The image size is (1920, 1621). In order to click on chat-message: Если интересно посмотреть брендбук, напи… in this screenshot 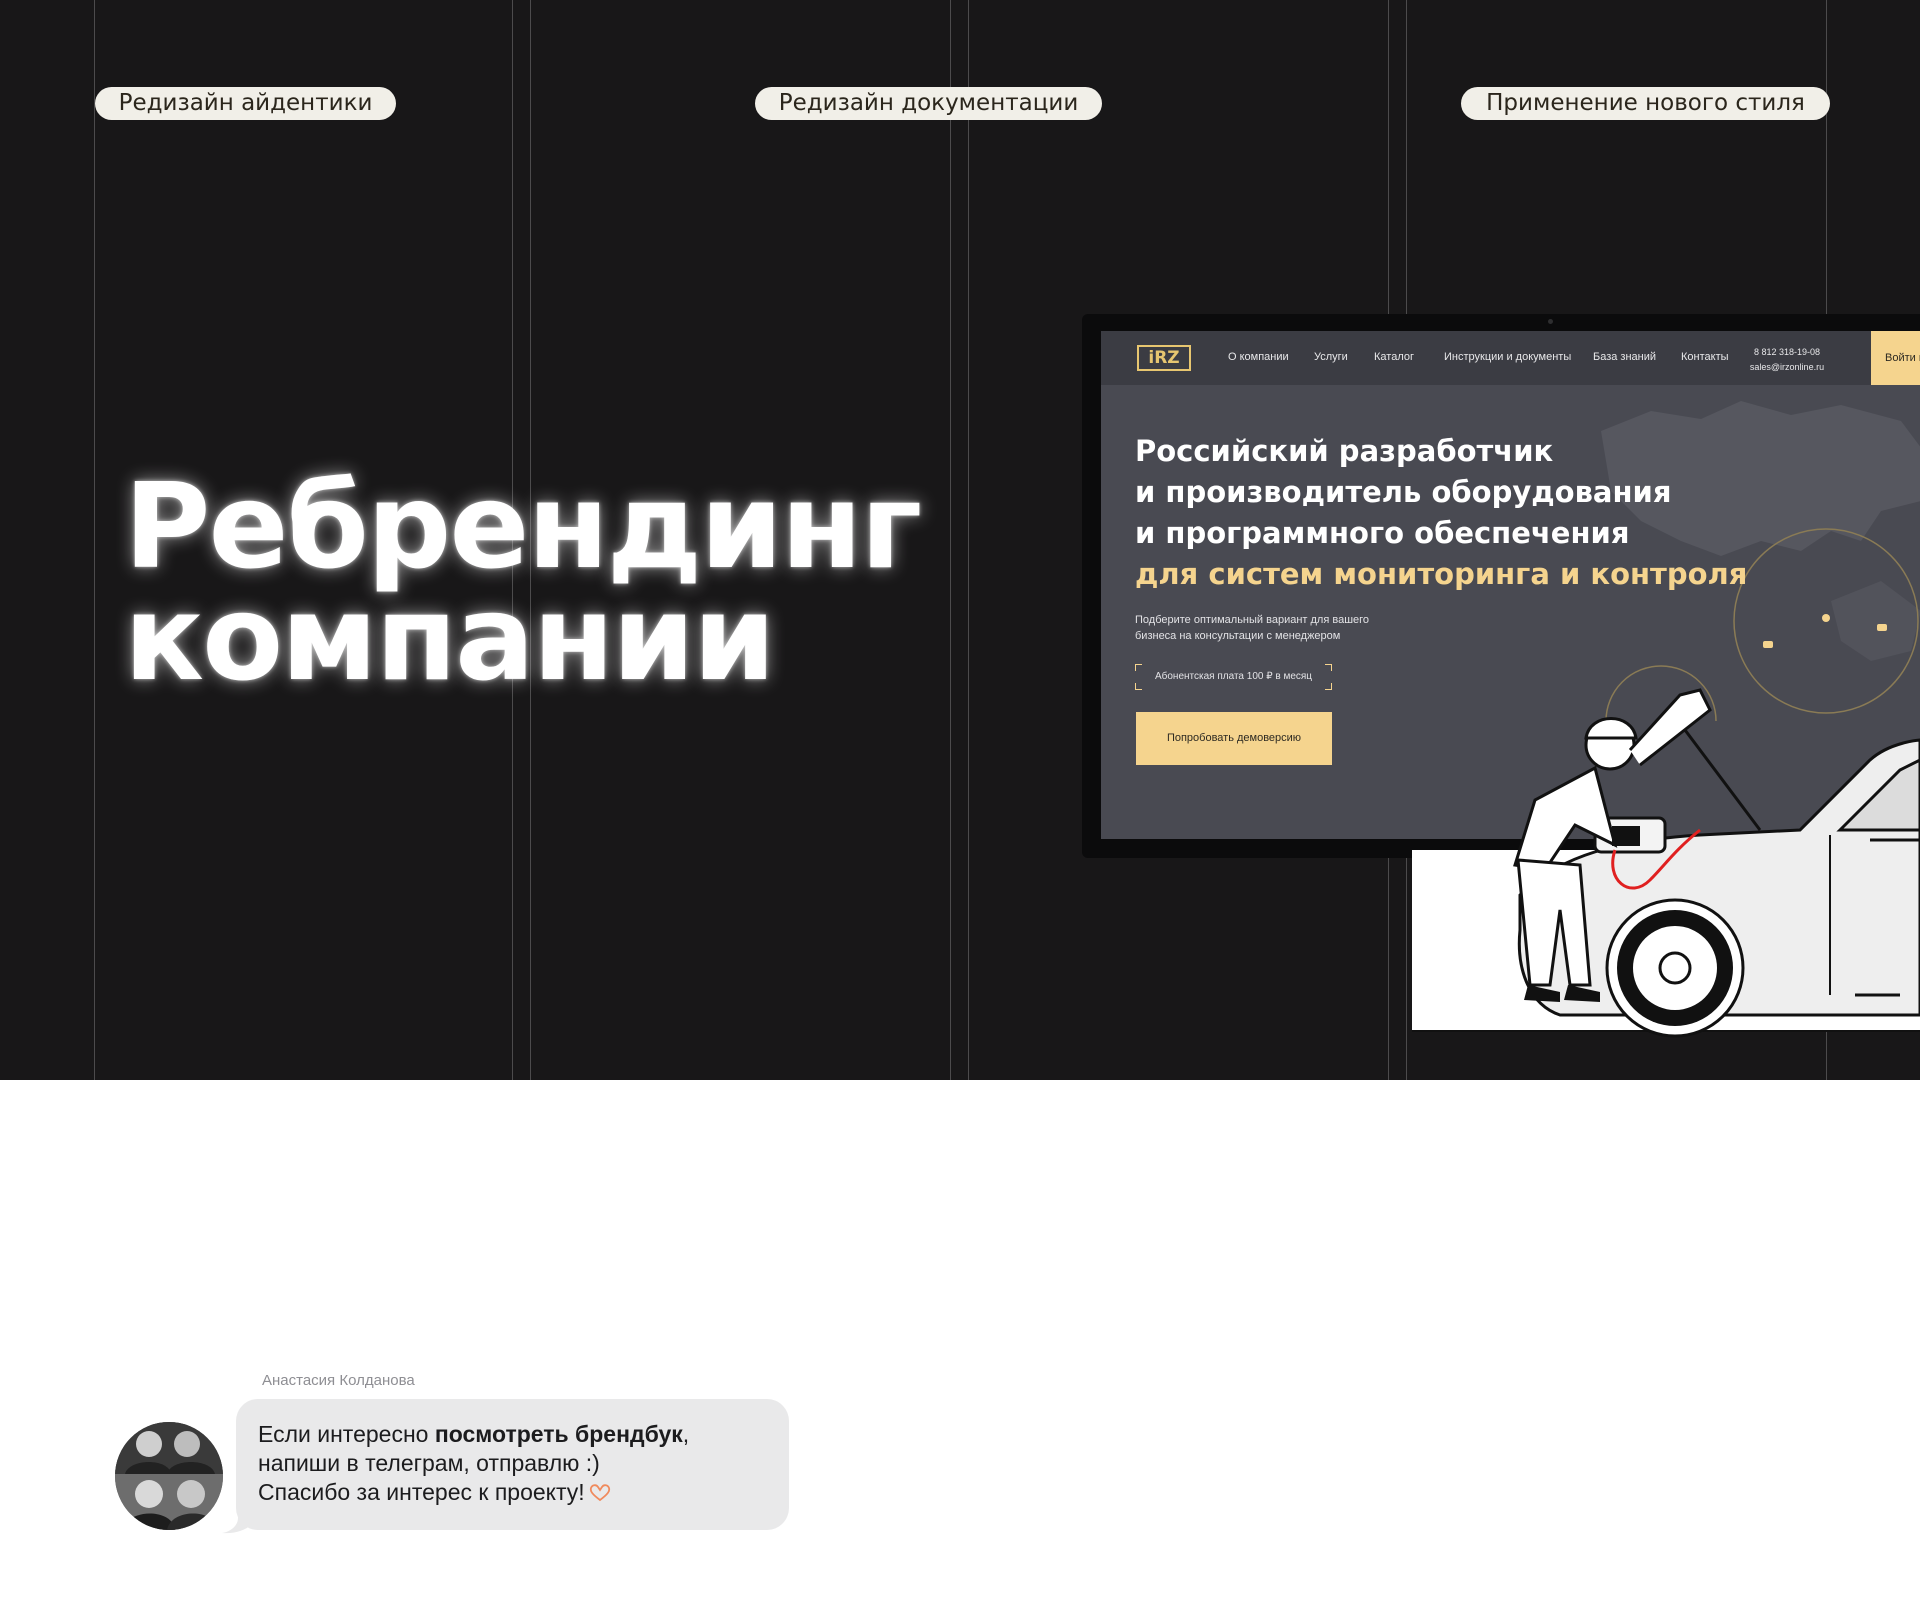, I will do `click(473, 1463)`.